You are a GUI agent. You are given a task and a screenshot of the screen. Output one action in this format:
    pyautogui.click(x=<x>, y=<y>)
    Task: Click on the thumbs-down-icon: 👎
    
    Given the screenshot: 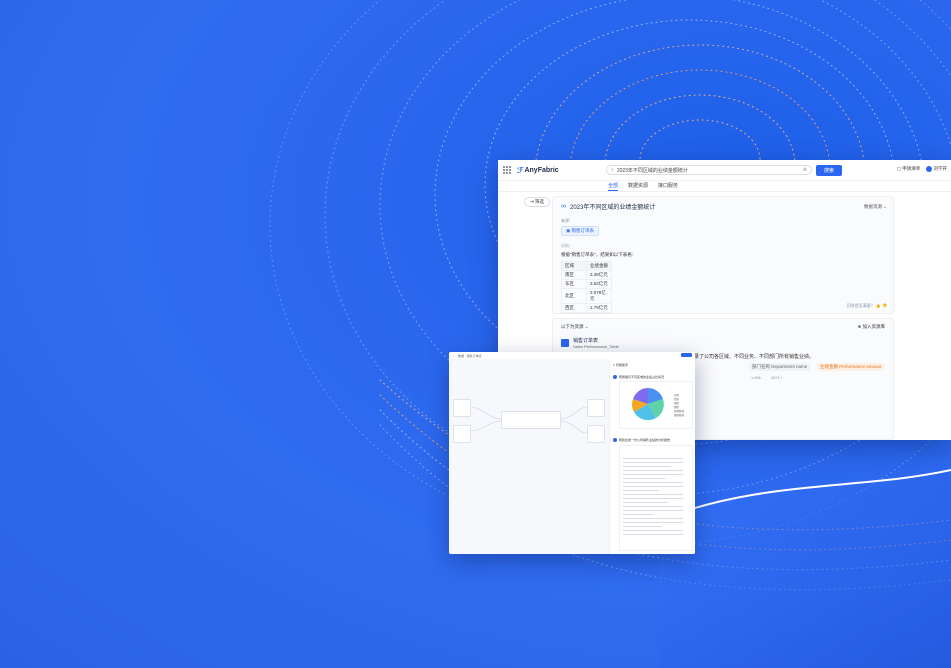 What is the action you would take?
    pyautogui.click(x=884, y=305)
    